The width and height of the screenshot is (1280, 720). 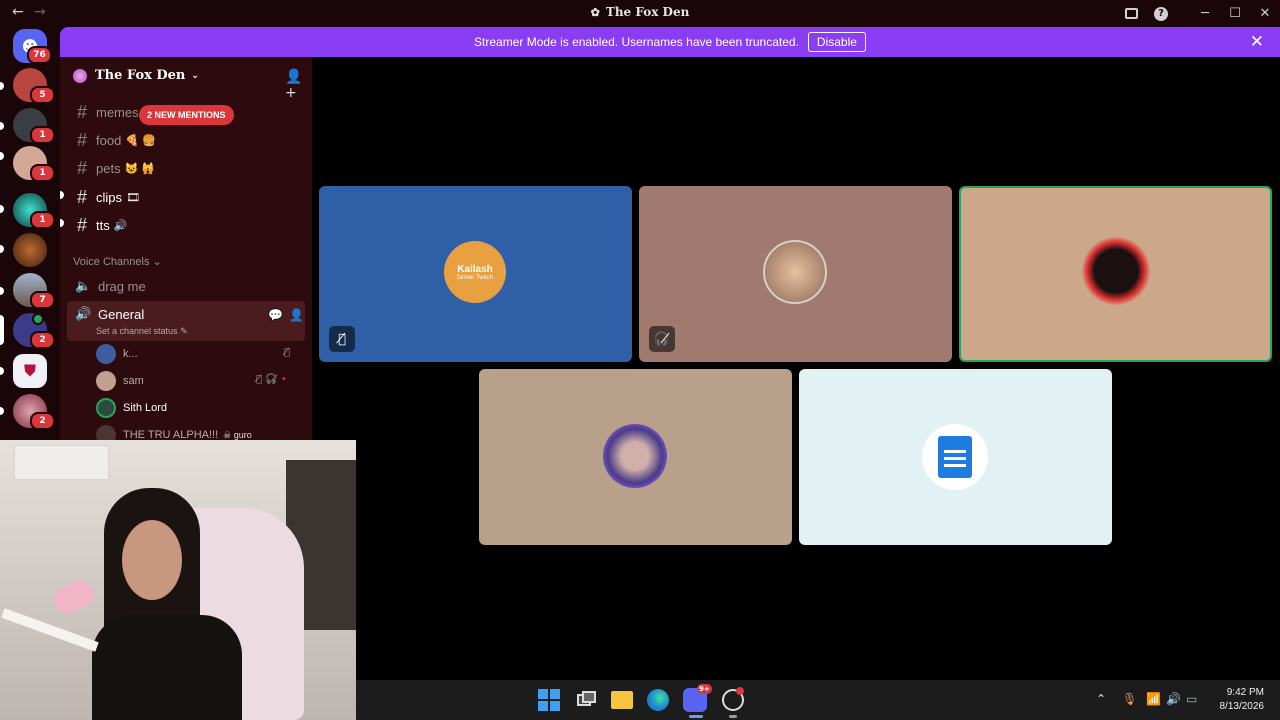 What do you see at coordinates (271, 379) in the screenshot?
I see `muted-deafened-icons: 🎙̸ 🎧̸ •` at bounding box center [271, 379].